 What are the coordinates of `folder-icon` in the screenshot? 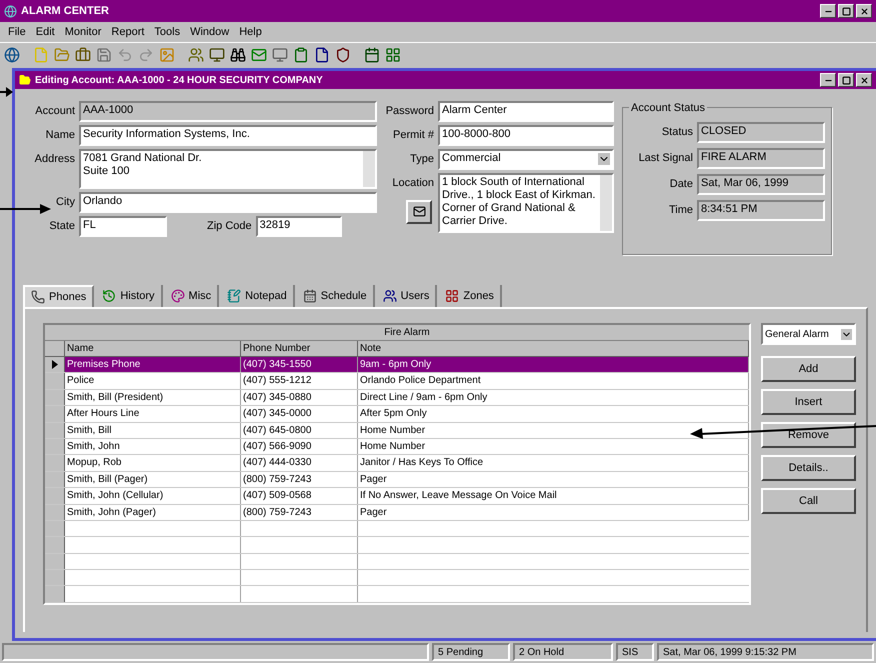 It's located at (25, 80).